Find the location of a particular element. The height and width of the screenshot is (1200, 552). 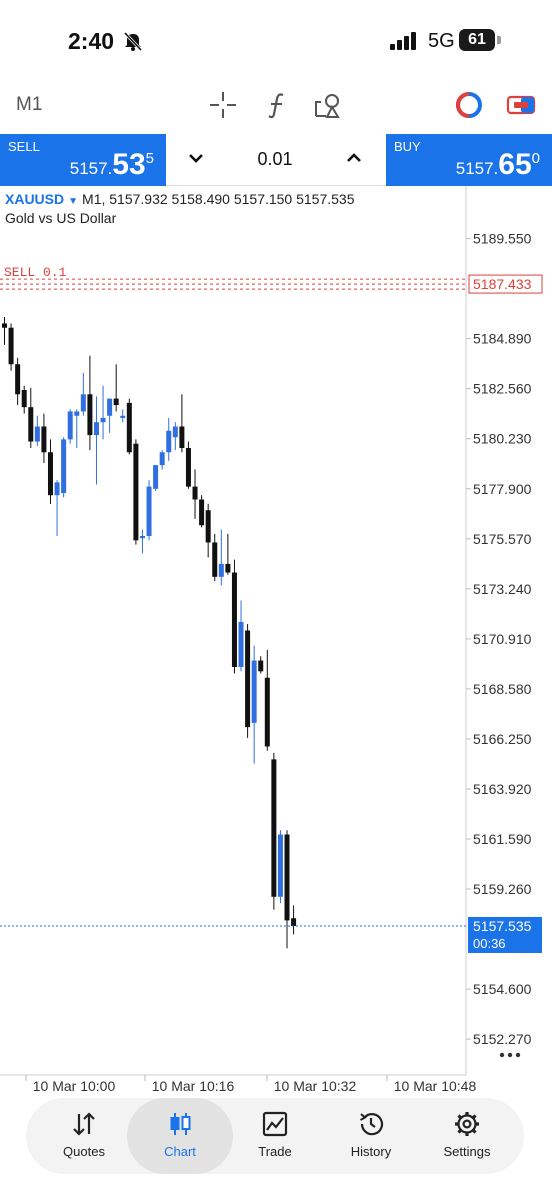

nav-quotes-label: Quotes is located at coordinates (84, 1151).